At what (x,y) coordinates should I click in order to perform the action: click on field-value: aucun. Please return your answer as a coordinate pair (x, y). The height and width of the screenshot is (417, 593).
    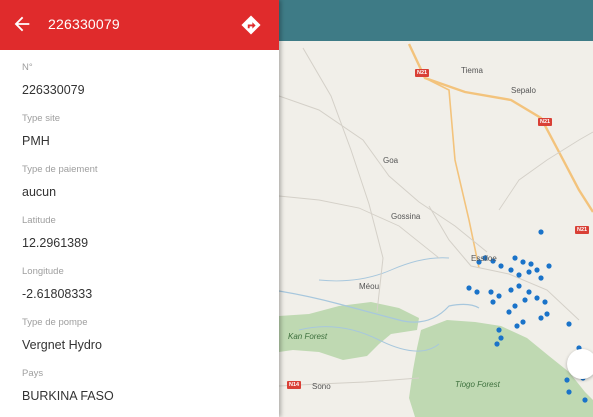
    Looking at the image, I should click on (39, 192).